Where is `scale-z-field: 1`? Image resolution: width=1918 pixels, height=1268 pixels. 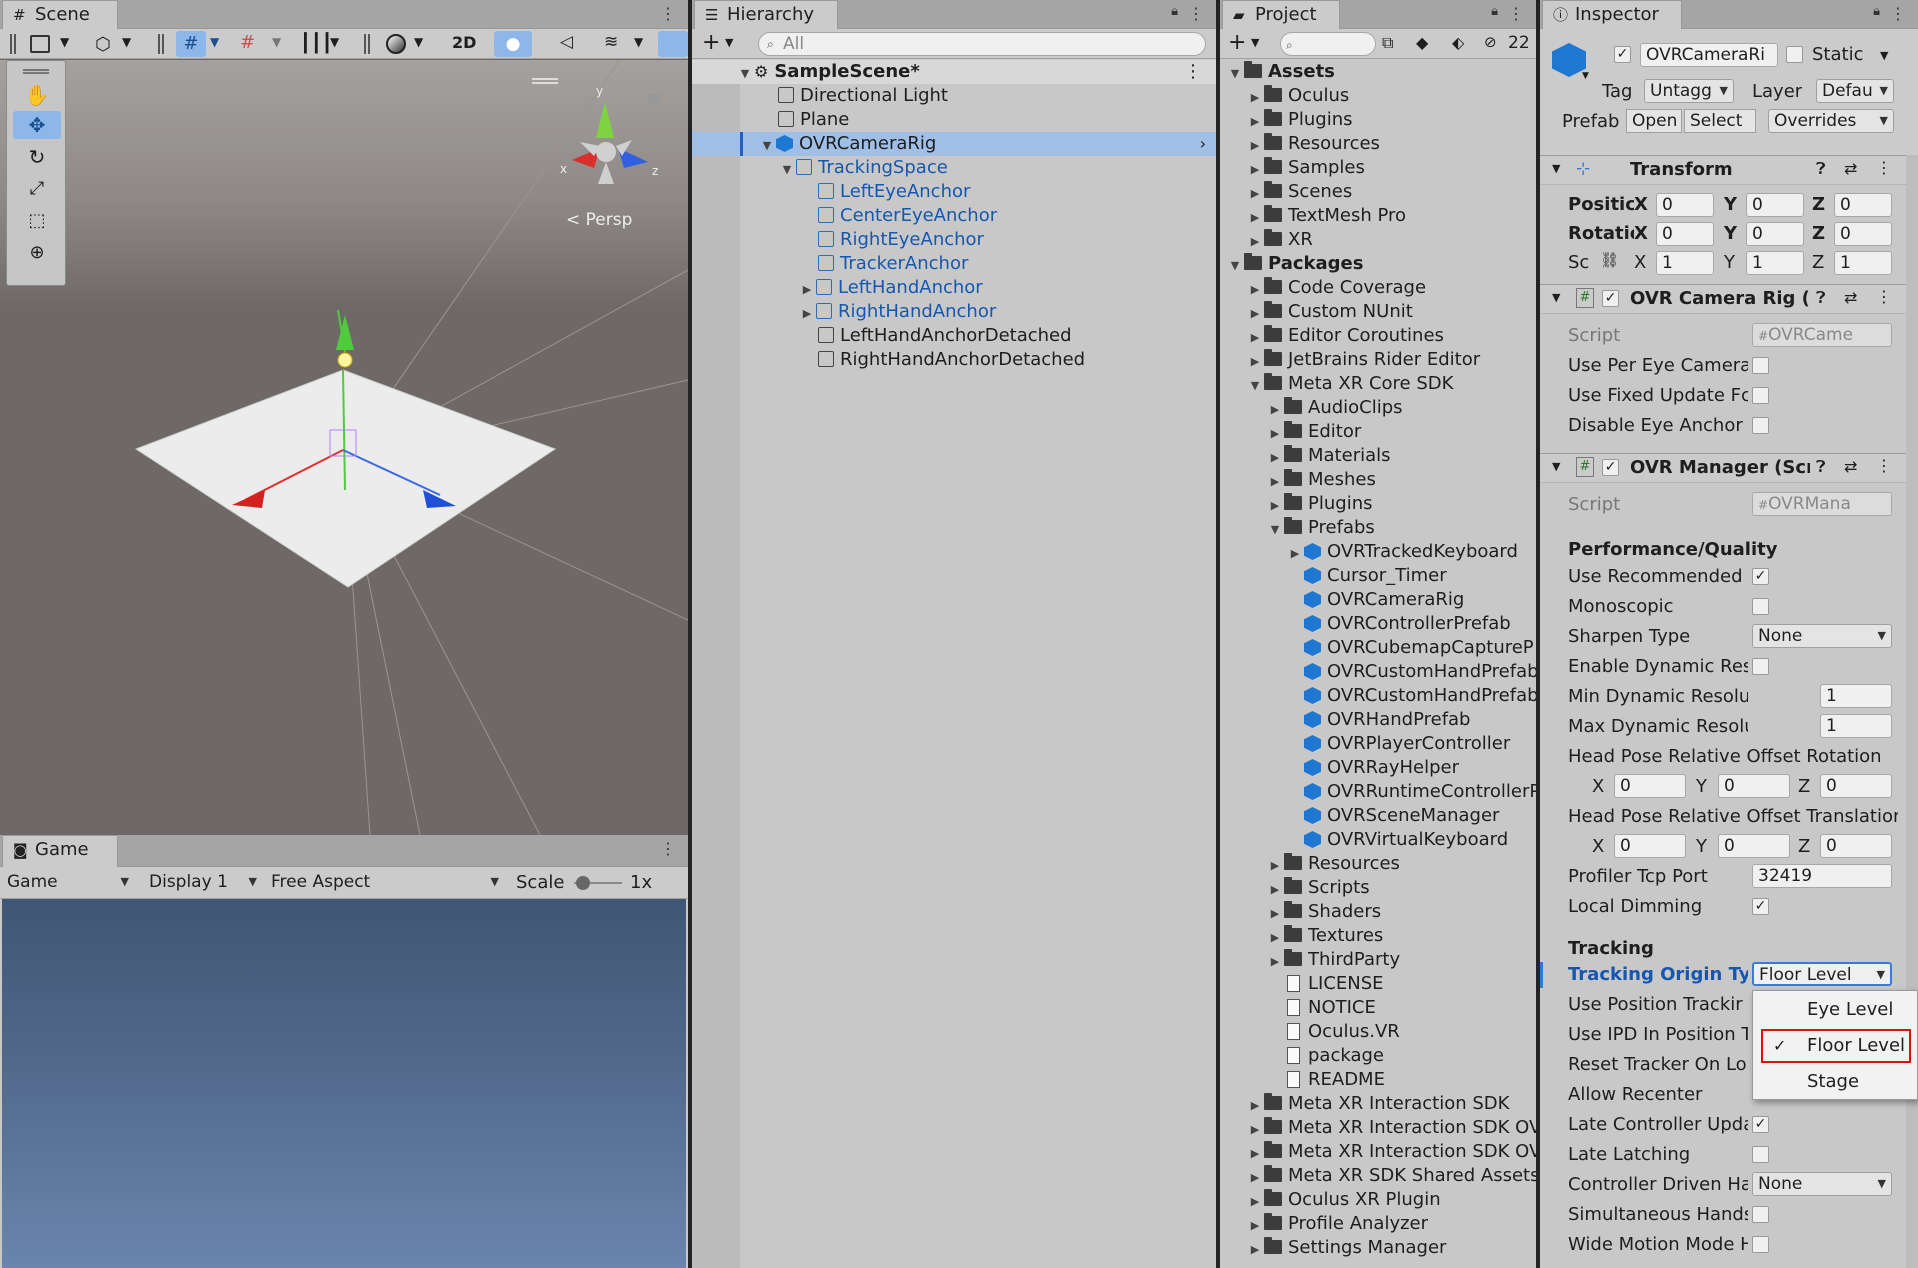
scale-z-field: 1 is located at coordinates (1863, 263).